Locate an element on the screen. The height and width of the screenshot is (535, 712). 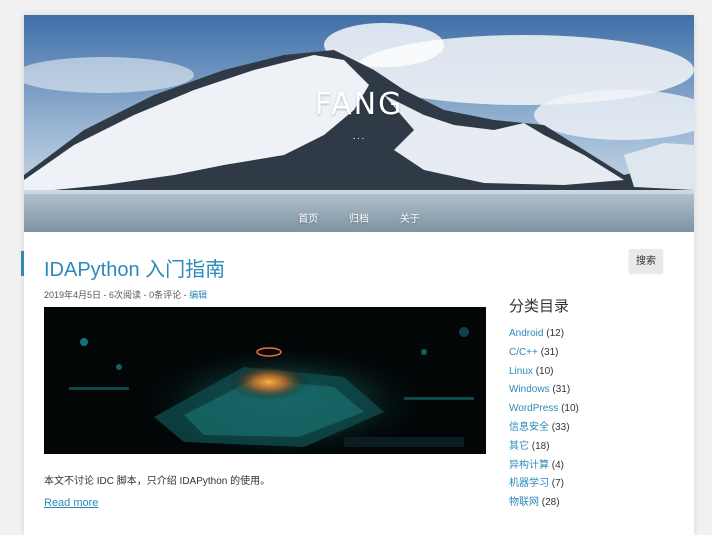
list-item: 其它 (18) is located at coordinates (544, 447).